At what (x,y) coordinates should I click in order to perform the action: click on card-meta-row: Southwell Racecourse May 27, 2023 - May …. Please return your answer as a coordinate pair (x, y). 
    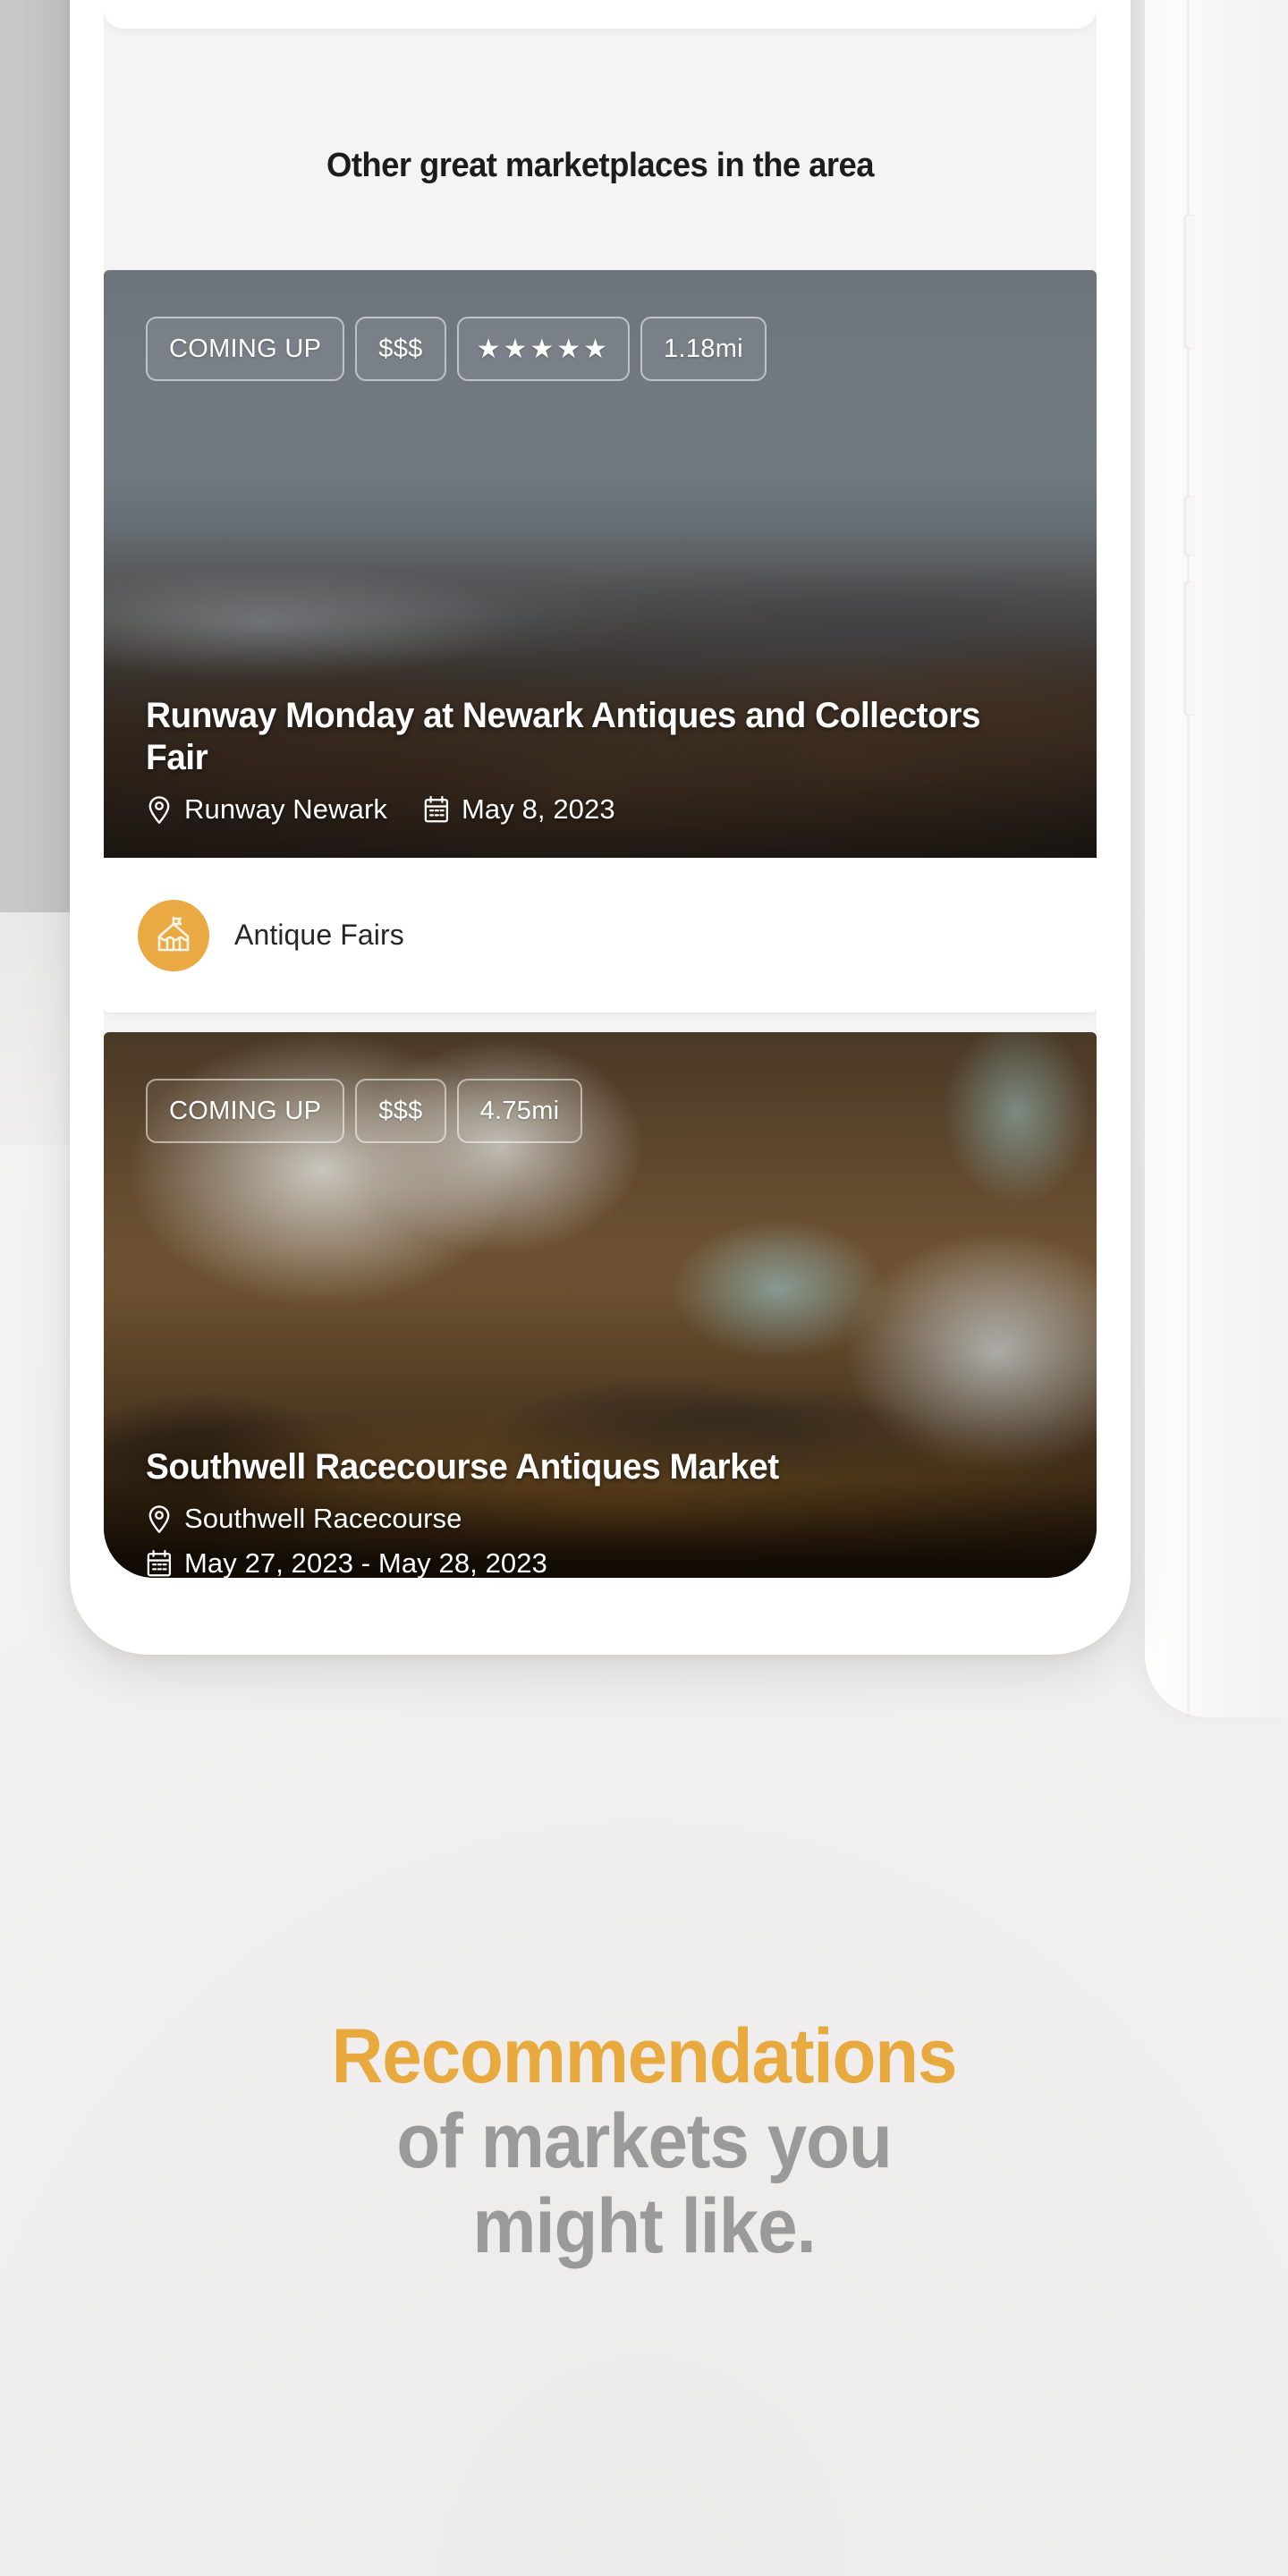
    Looking at the image, I should click on (600, 1540).